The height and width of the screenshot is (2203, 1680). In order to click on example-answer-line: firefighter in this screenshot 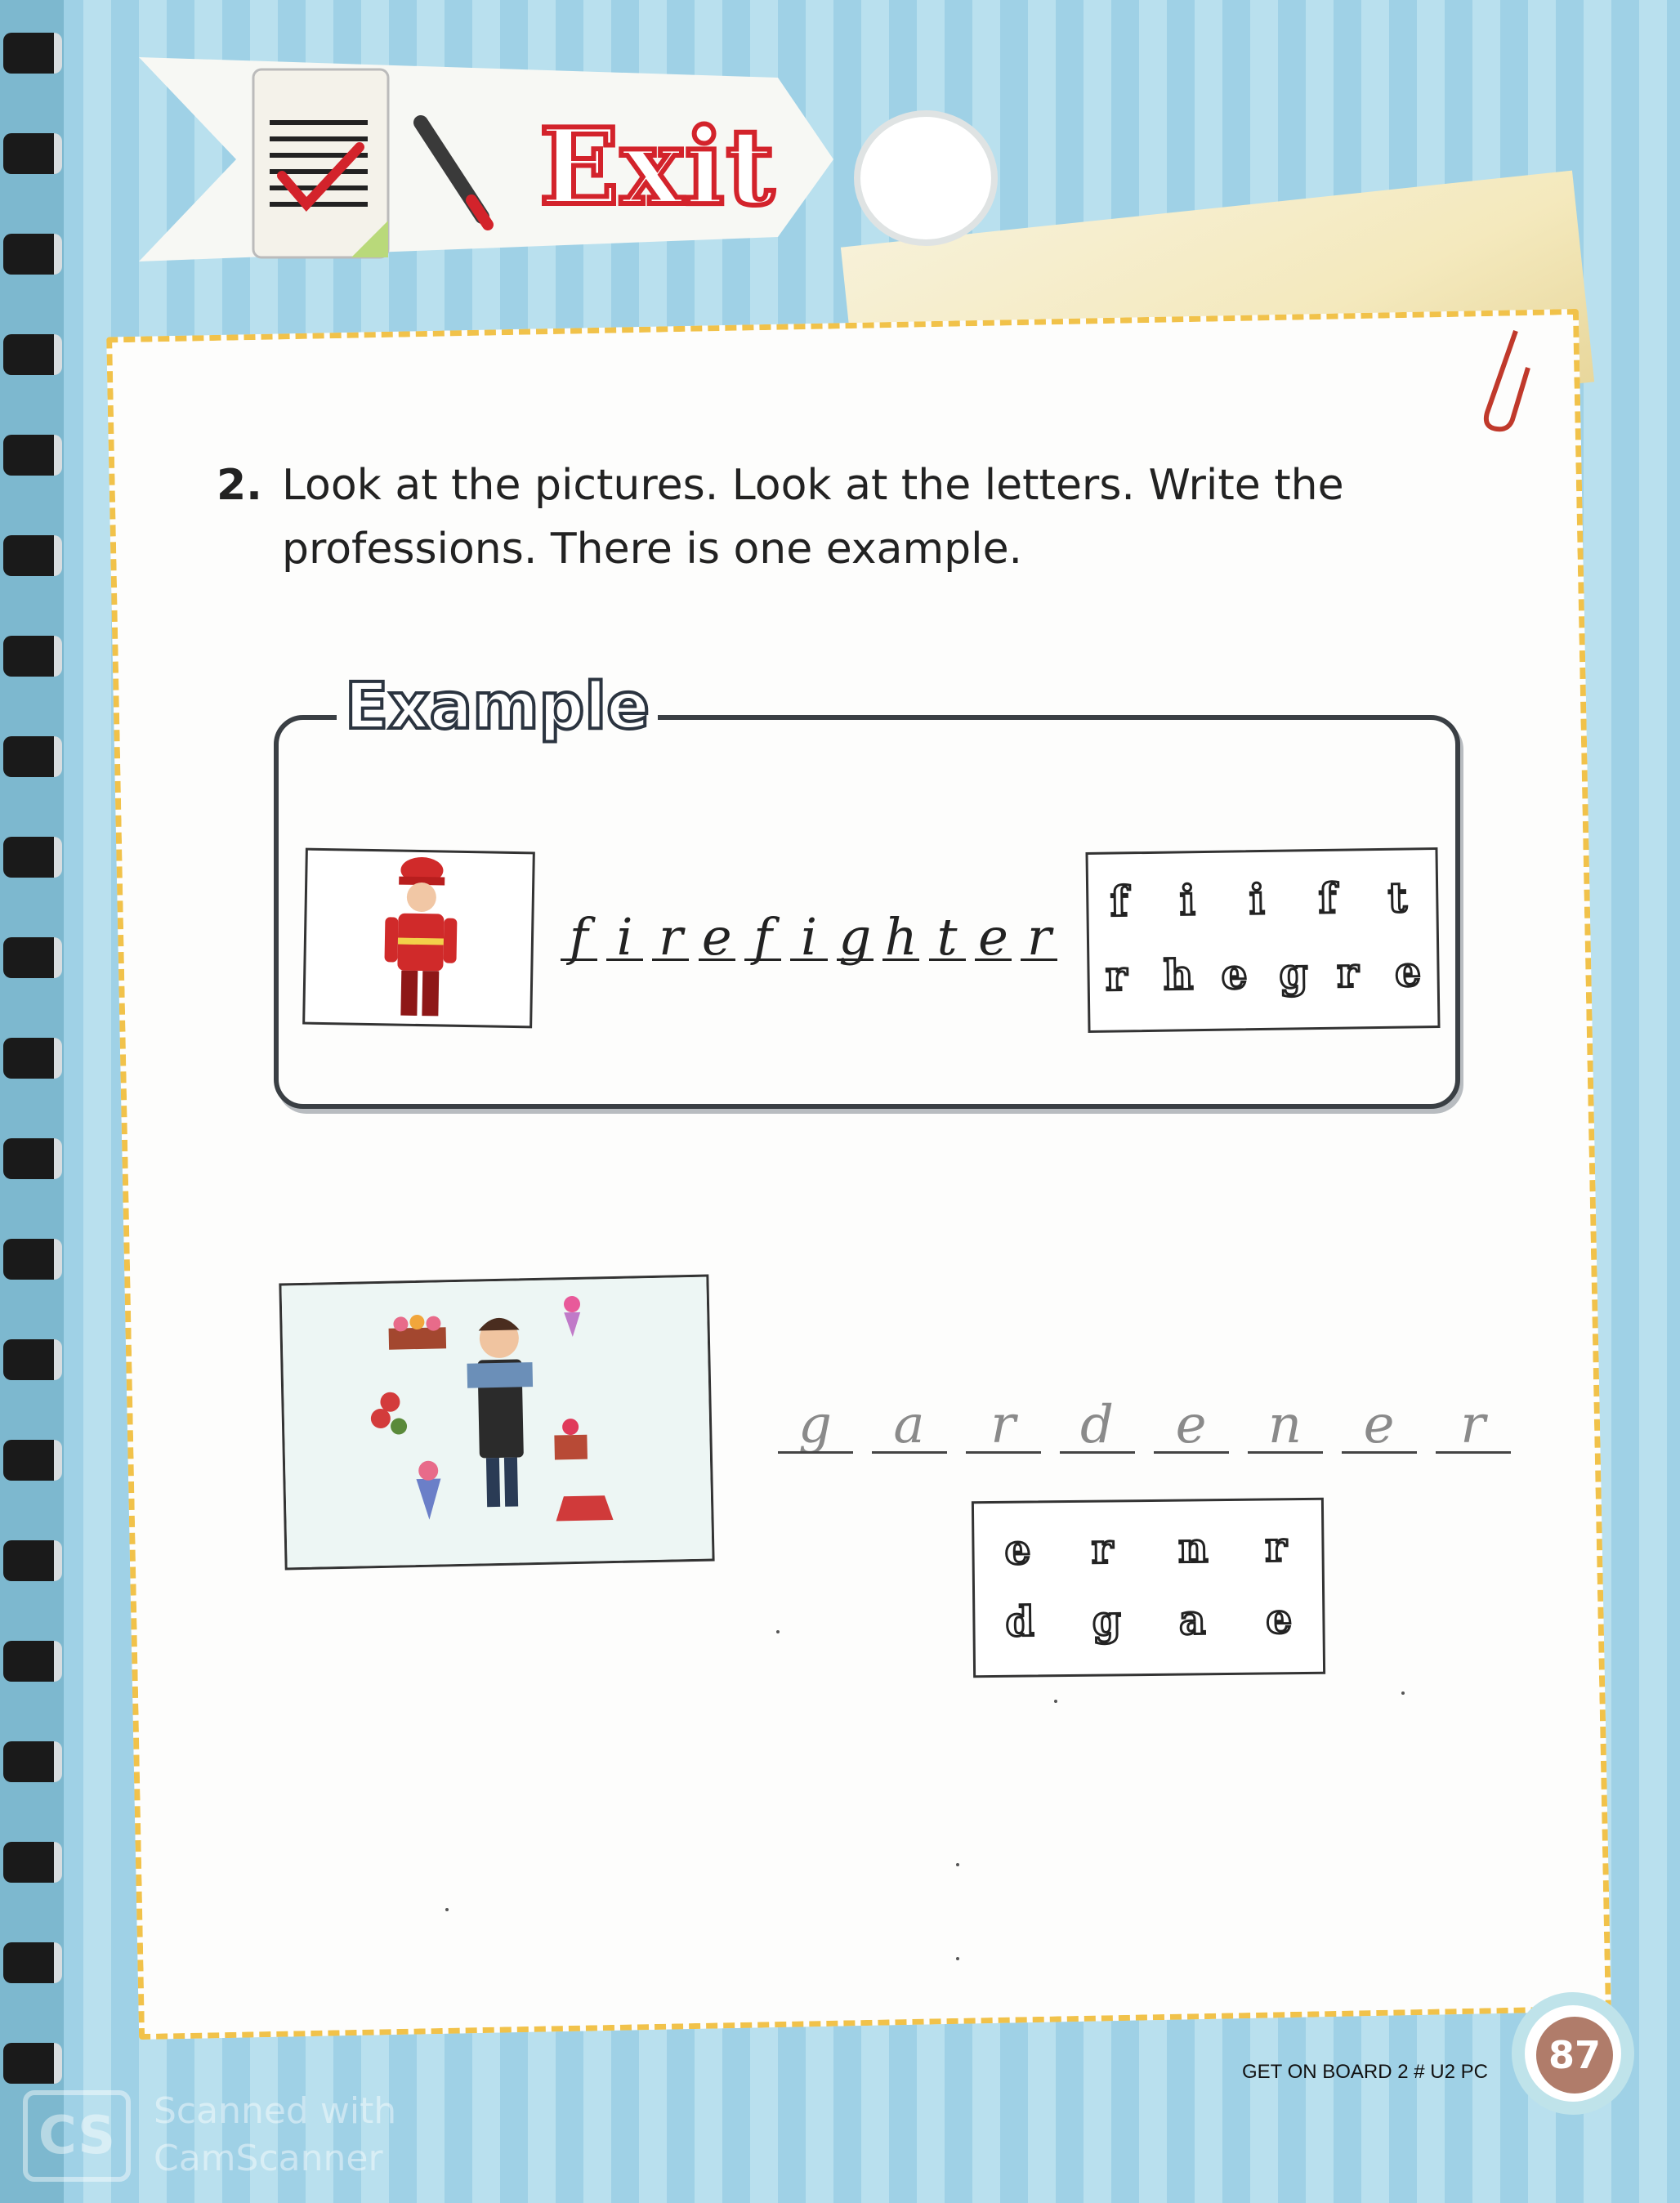, I will do `click(809, 935)`.